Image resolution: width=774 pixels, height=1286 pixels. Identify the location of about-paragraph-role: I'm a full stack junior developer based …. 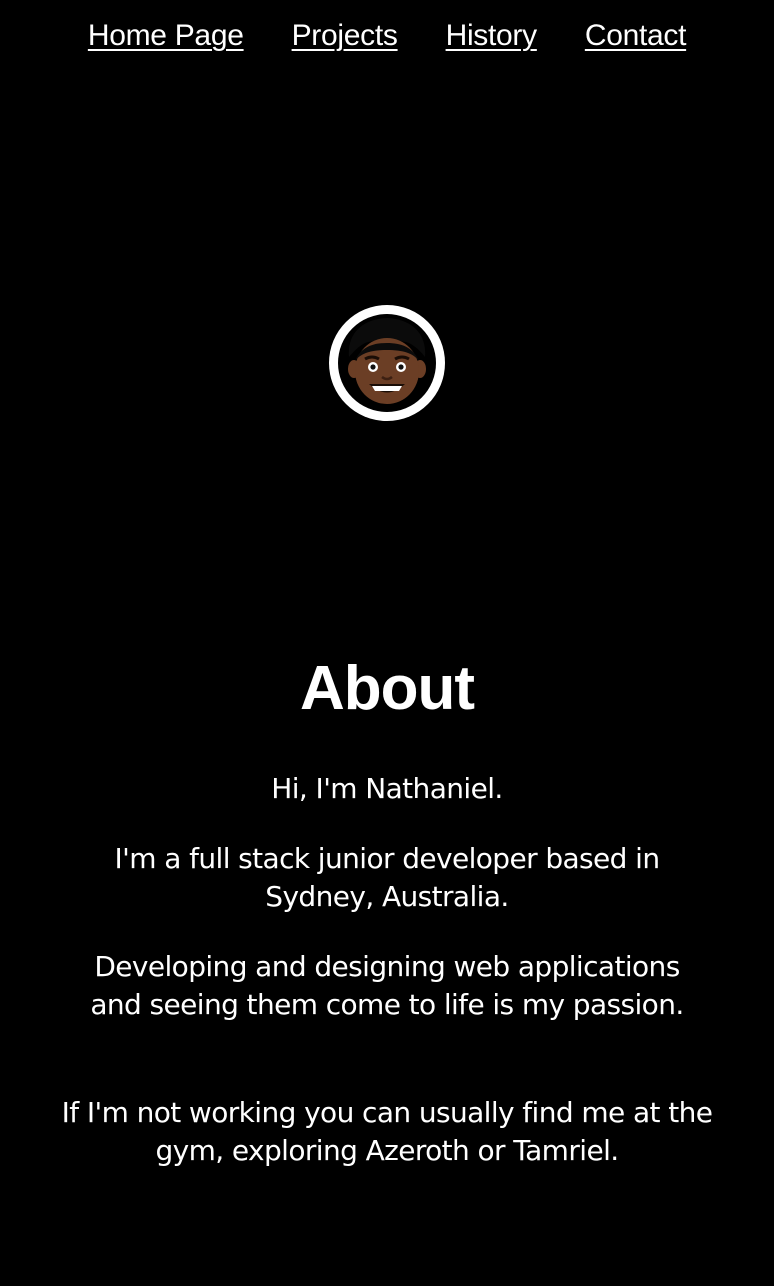
(387, 877).